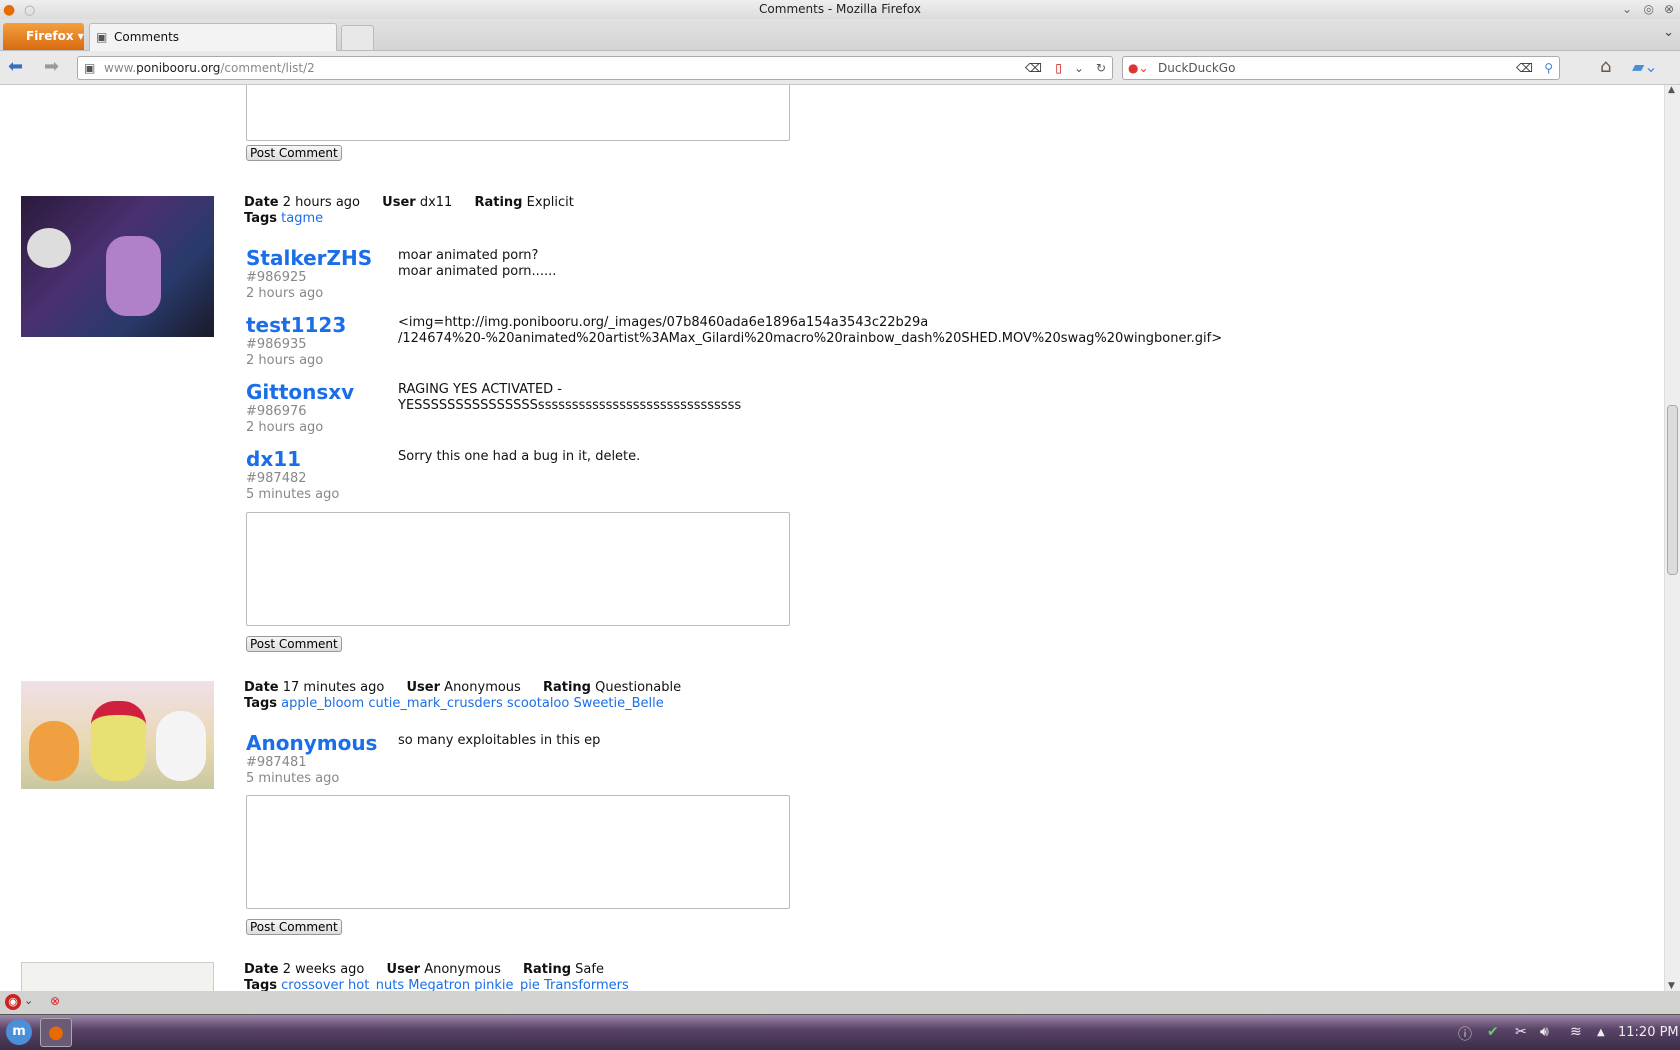 The height and width of the screenshot is (1050, 1680). I want to click on tag-link: apple_bloom, so click(322, 703).